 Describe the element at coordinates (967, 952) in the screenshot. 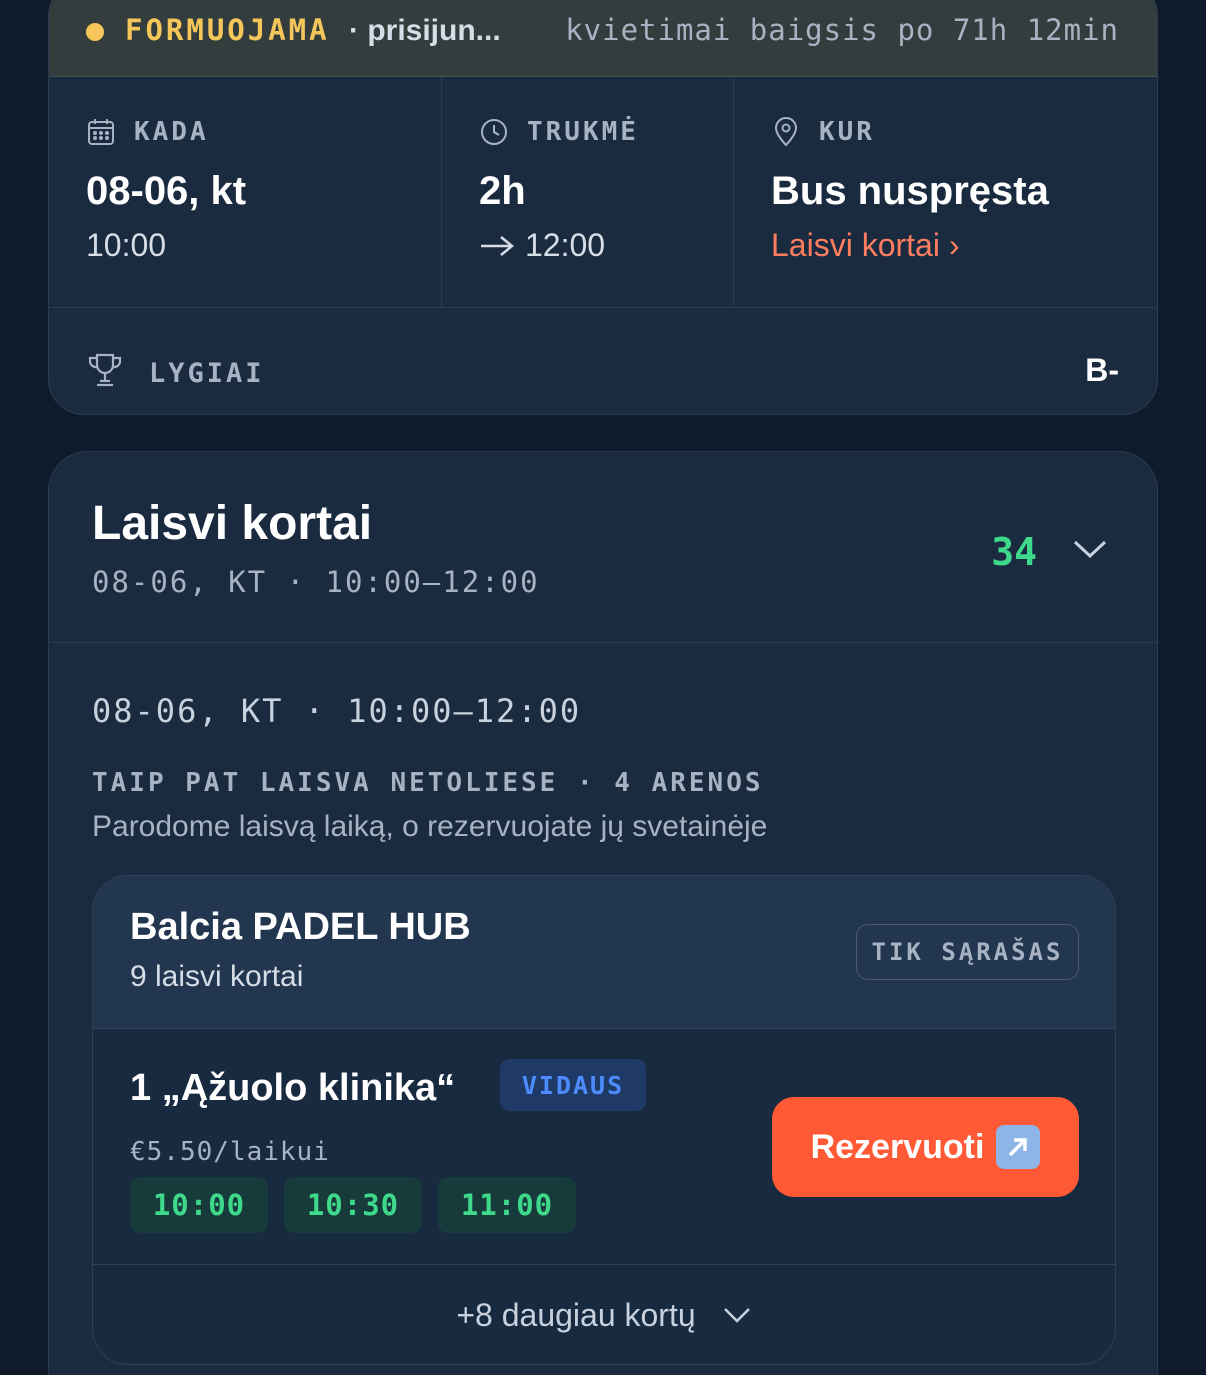

I see `list-only-badge: TIK SĄRAŠAS` at that location.